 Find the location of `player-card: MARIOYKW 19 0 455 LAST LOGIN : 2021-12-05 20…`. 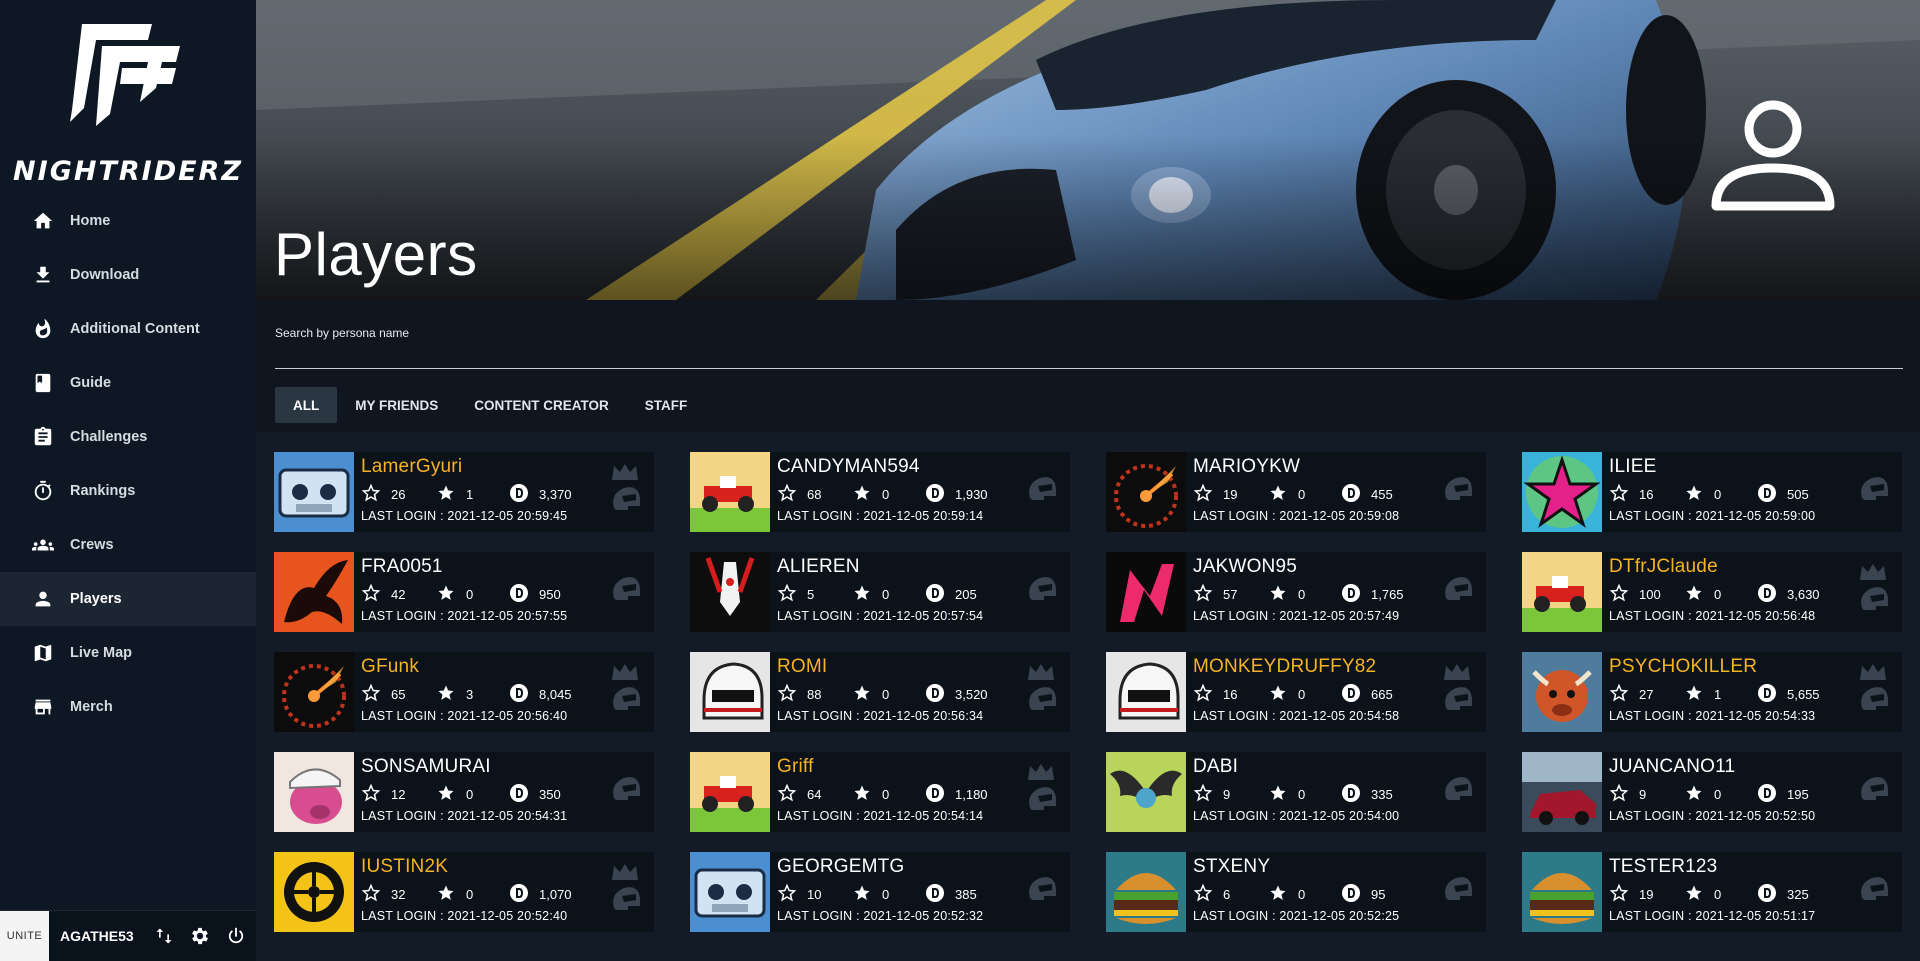

player-card: MARIOYKW 19 0 455 LAST LOGIN : 2021-12-05 20… is located at coordinates (1296, 492).